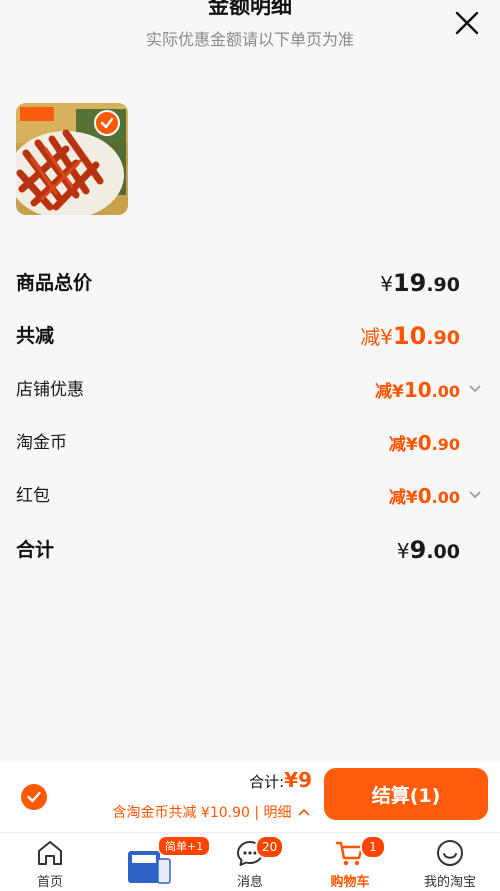 The width and height of the screenshot is (500, 891). What do you see at coordinates (420, 283) in the screenshot?
I see `row-value: ¥19.90` at bounding box center [420, 283].